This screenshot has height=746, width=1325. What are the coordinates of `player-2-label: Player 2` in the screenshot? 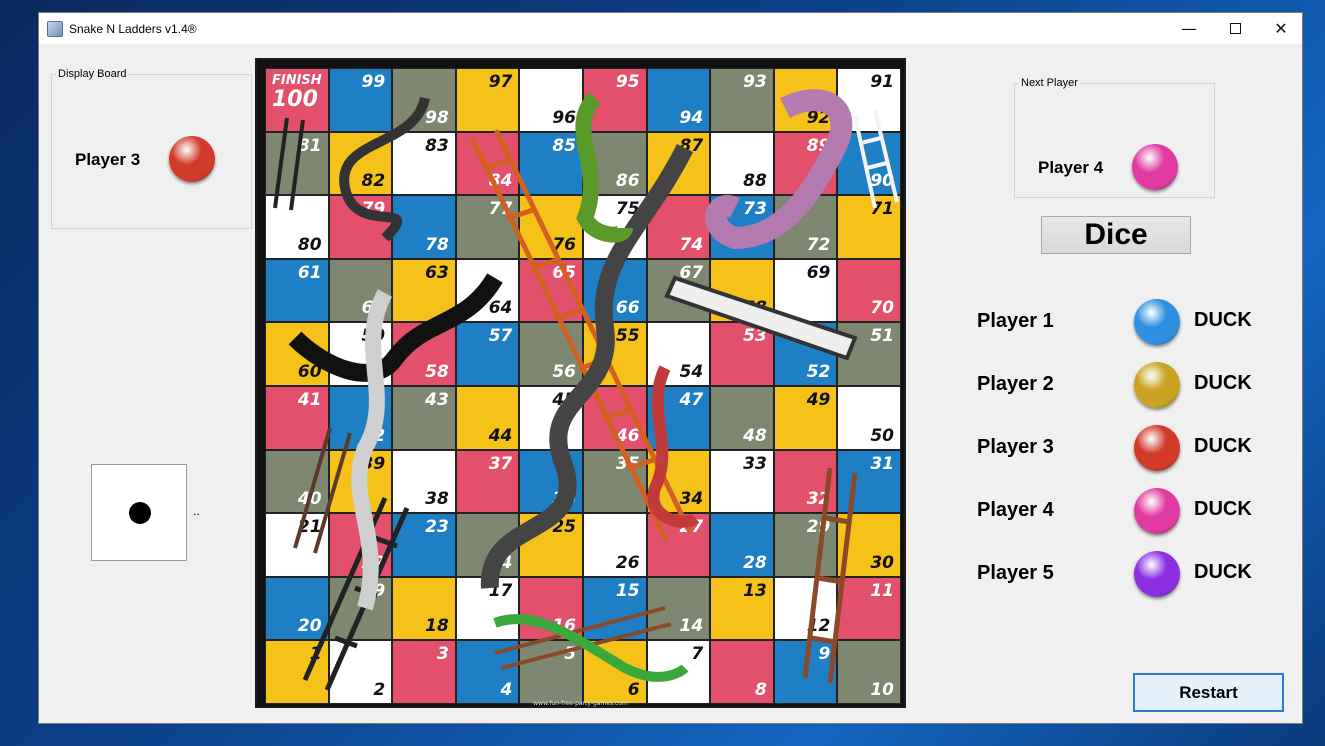 It's located at (1015, 384).